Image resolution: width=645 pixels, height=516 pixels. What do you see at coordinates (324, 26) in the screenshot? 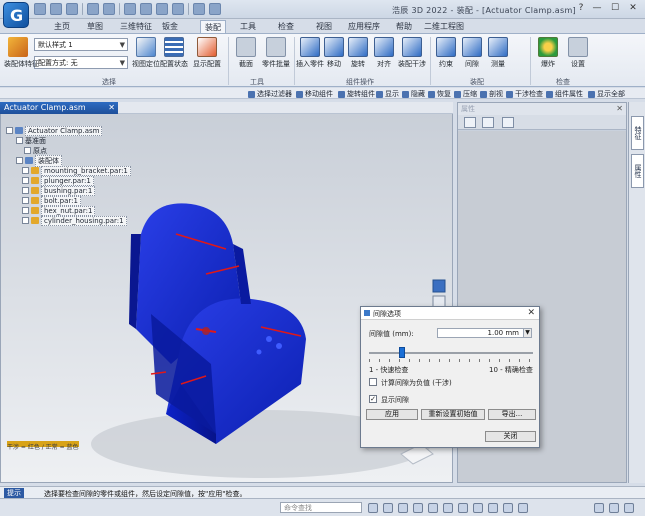
I see `tab-view: 视图` at bounding box center [324, 26].